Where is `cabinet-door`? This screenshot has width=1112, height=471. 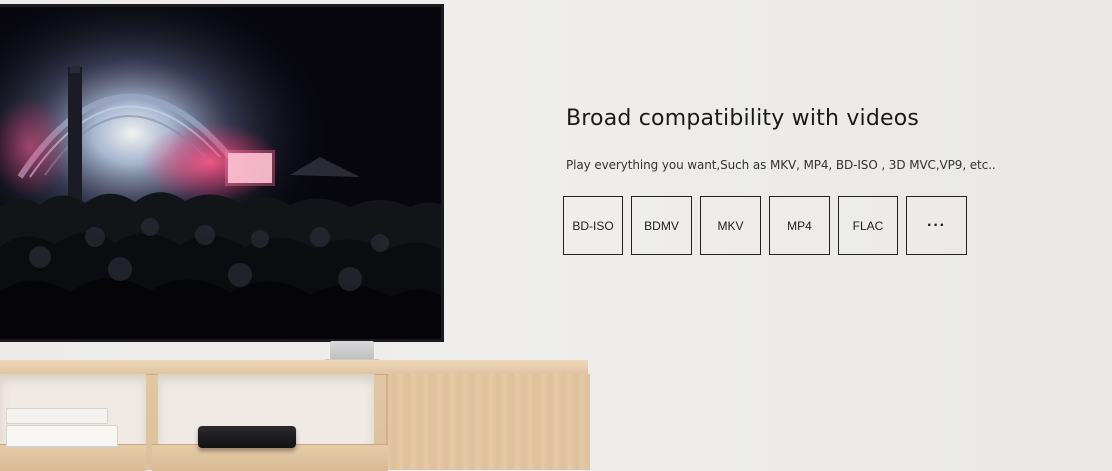
cabinet-door is located at coordinates (488, 422).